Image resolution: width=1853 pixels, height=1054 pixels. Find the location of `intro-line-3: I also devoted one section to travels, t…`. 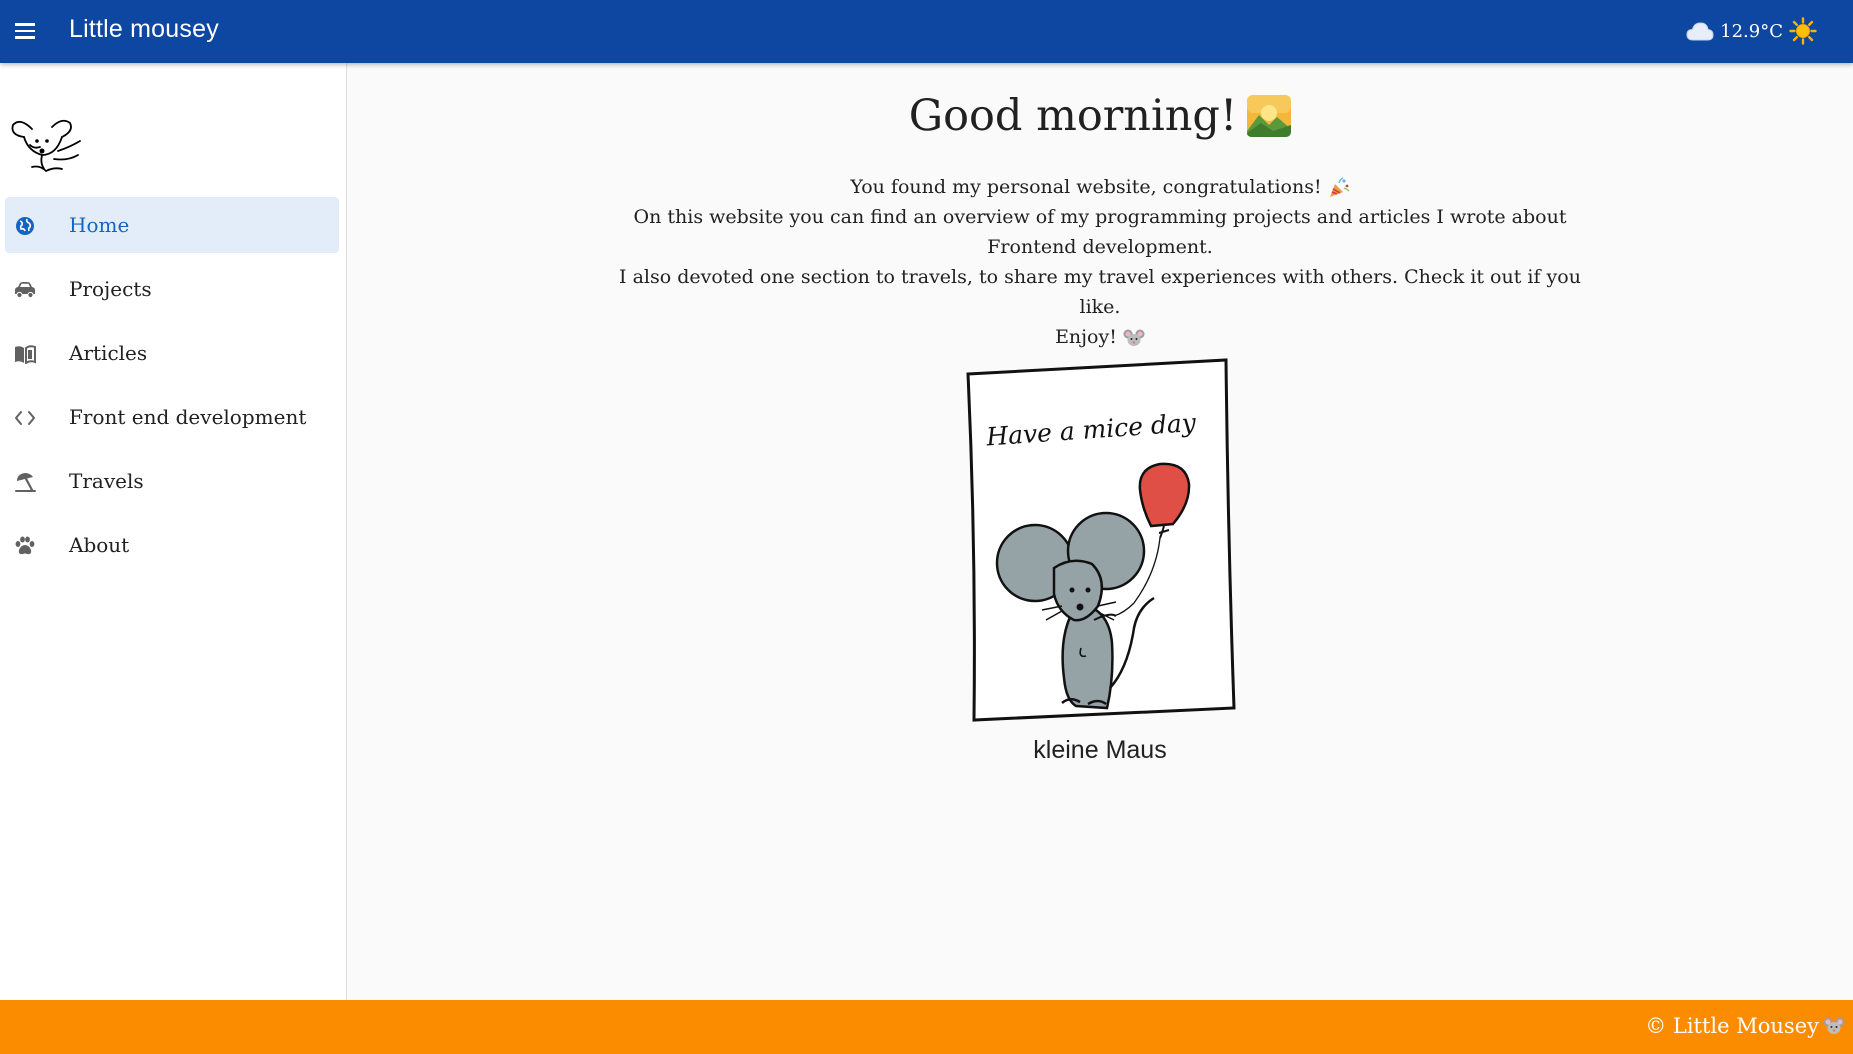

intro-line-3: I also devoted one section to travels, t… is located at coordinates (1100, 292).